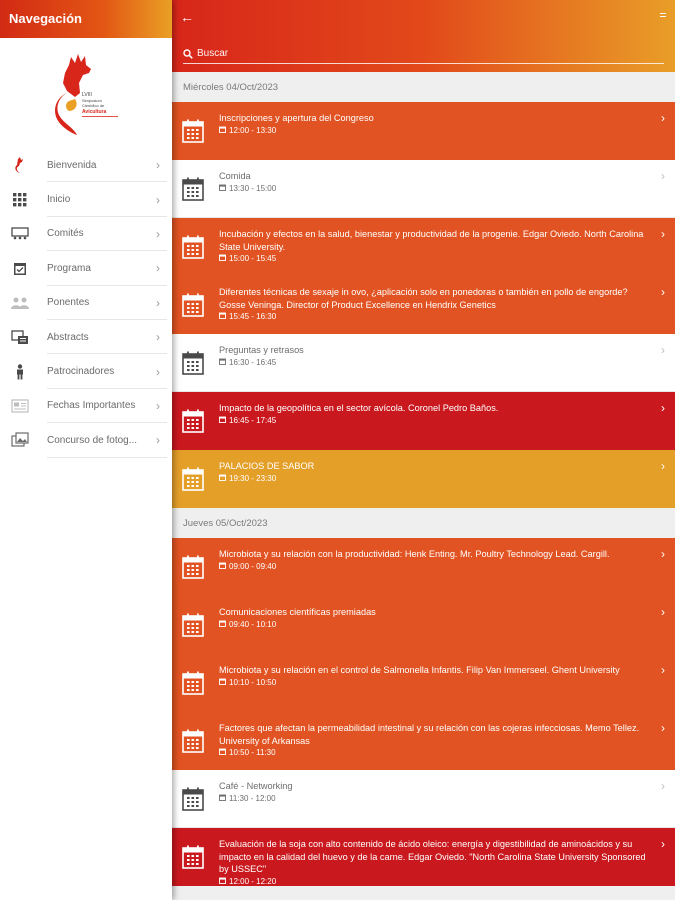 The width and height of the screenshot is (675, 900). What do you see at coordinates (435, 478) in the screenshot?
I see `event-time-row: 19:30 - 23:30` at bounding box center [435, 478].